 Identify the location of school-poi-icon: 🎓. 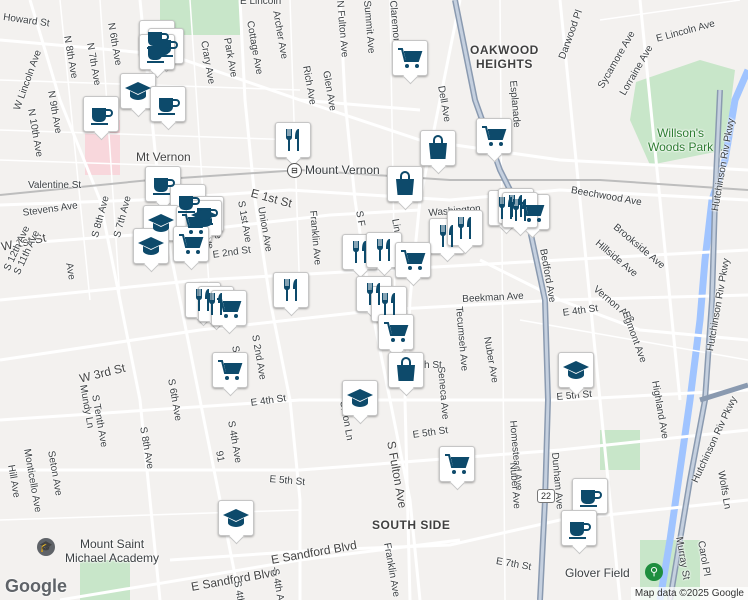
(46, 547).